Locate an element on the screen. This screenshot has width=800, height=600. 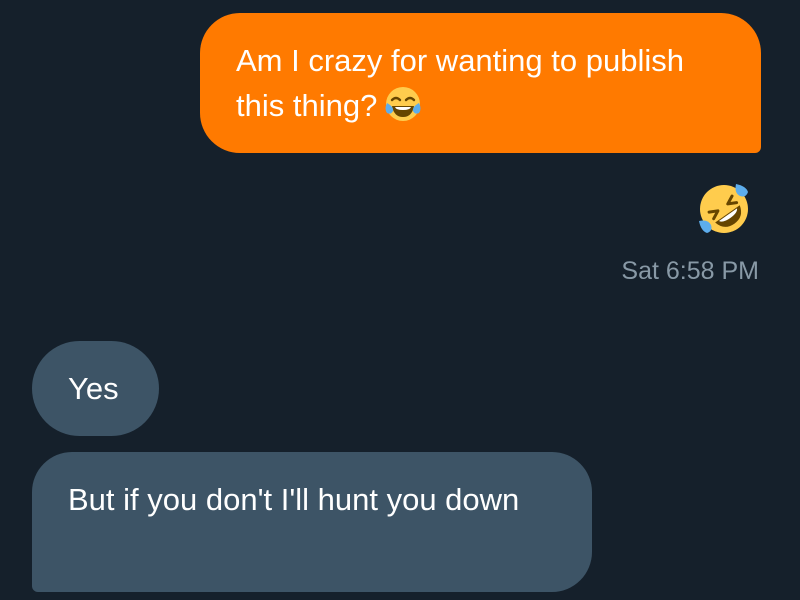
rolling-on-the-floor-laughing-icon is located at coordinates (724, 209).